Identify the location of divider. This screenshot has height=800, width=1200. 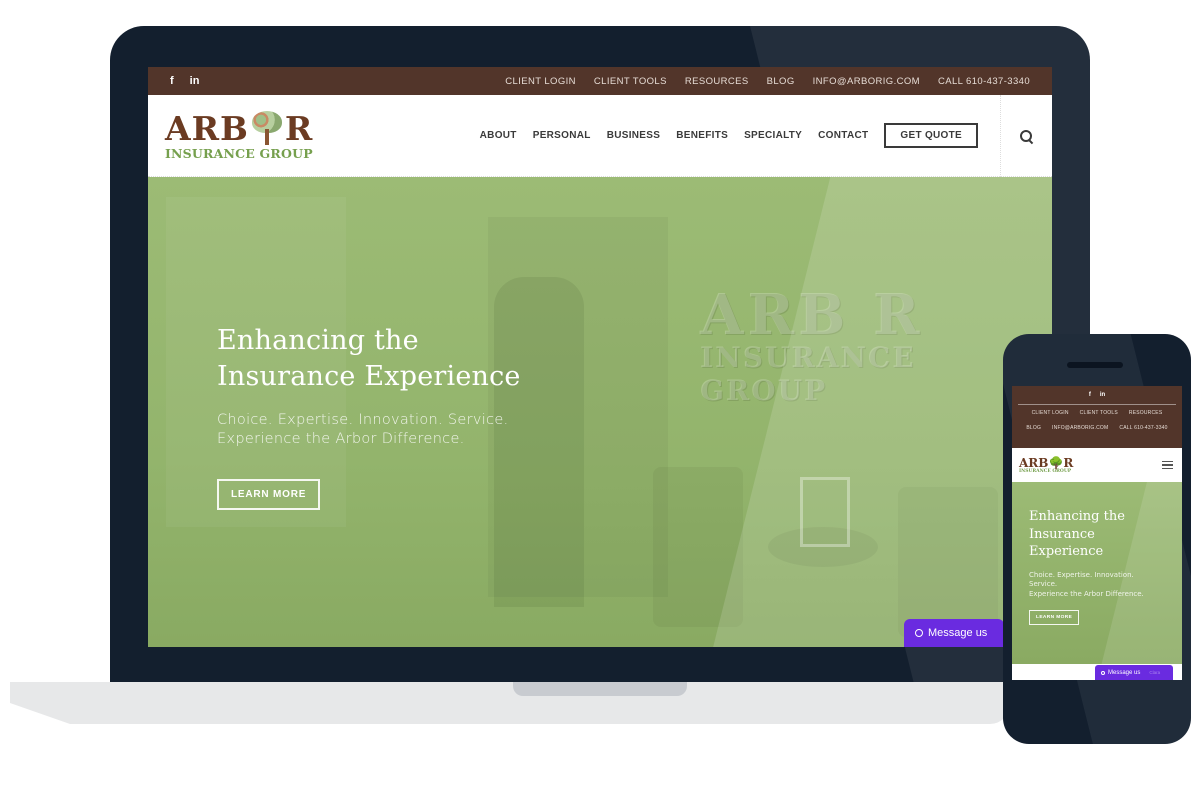
(1097, 404).